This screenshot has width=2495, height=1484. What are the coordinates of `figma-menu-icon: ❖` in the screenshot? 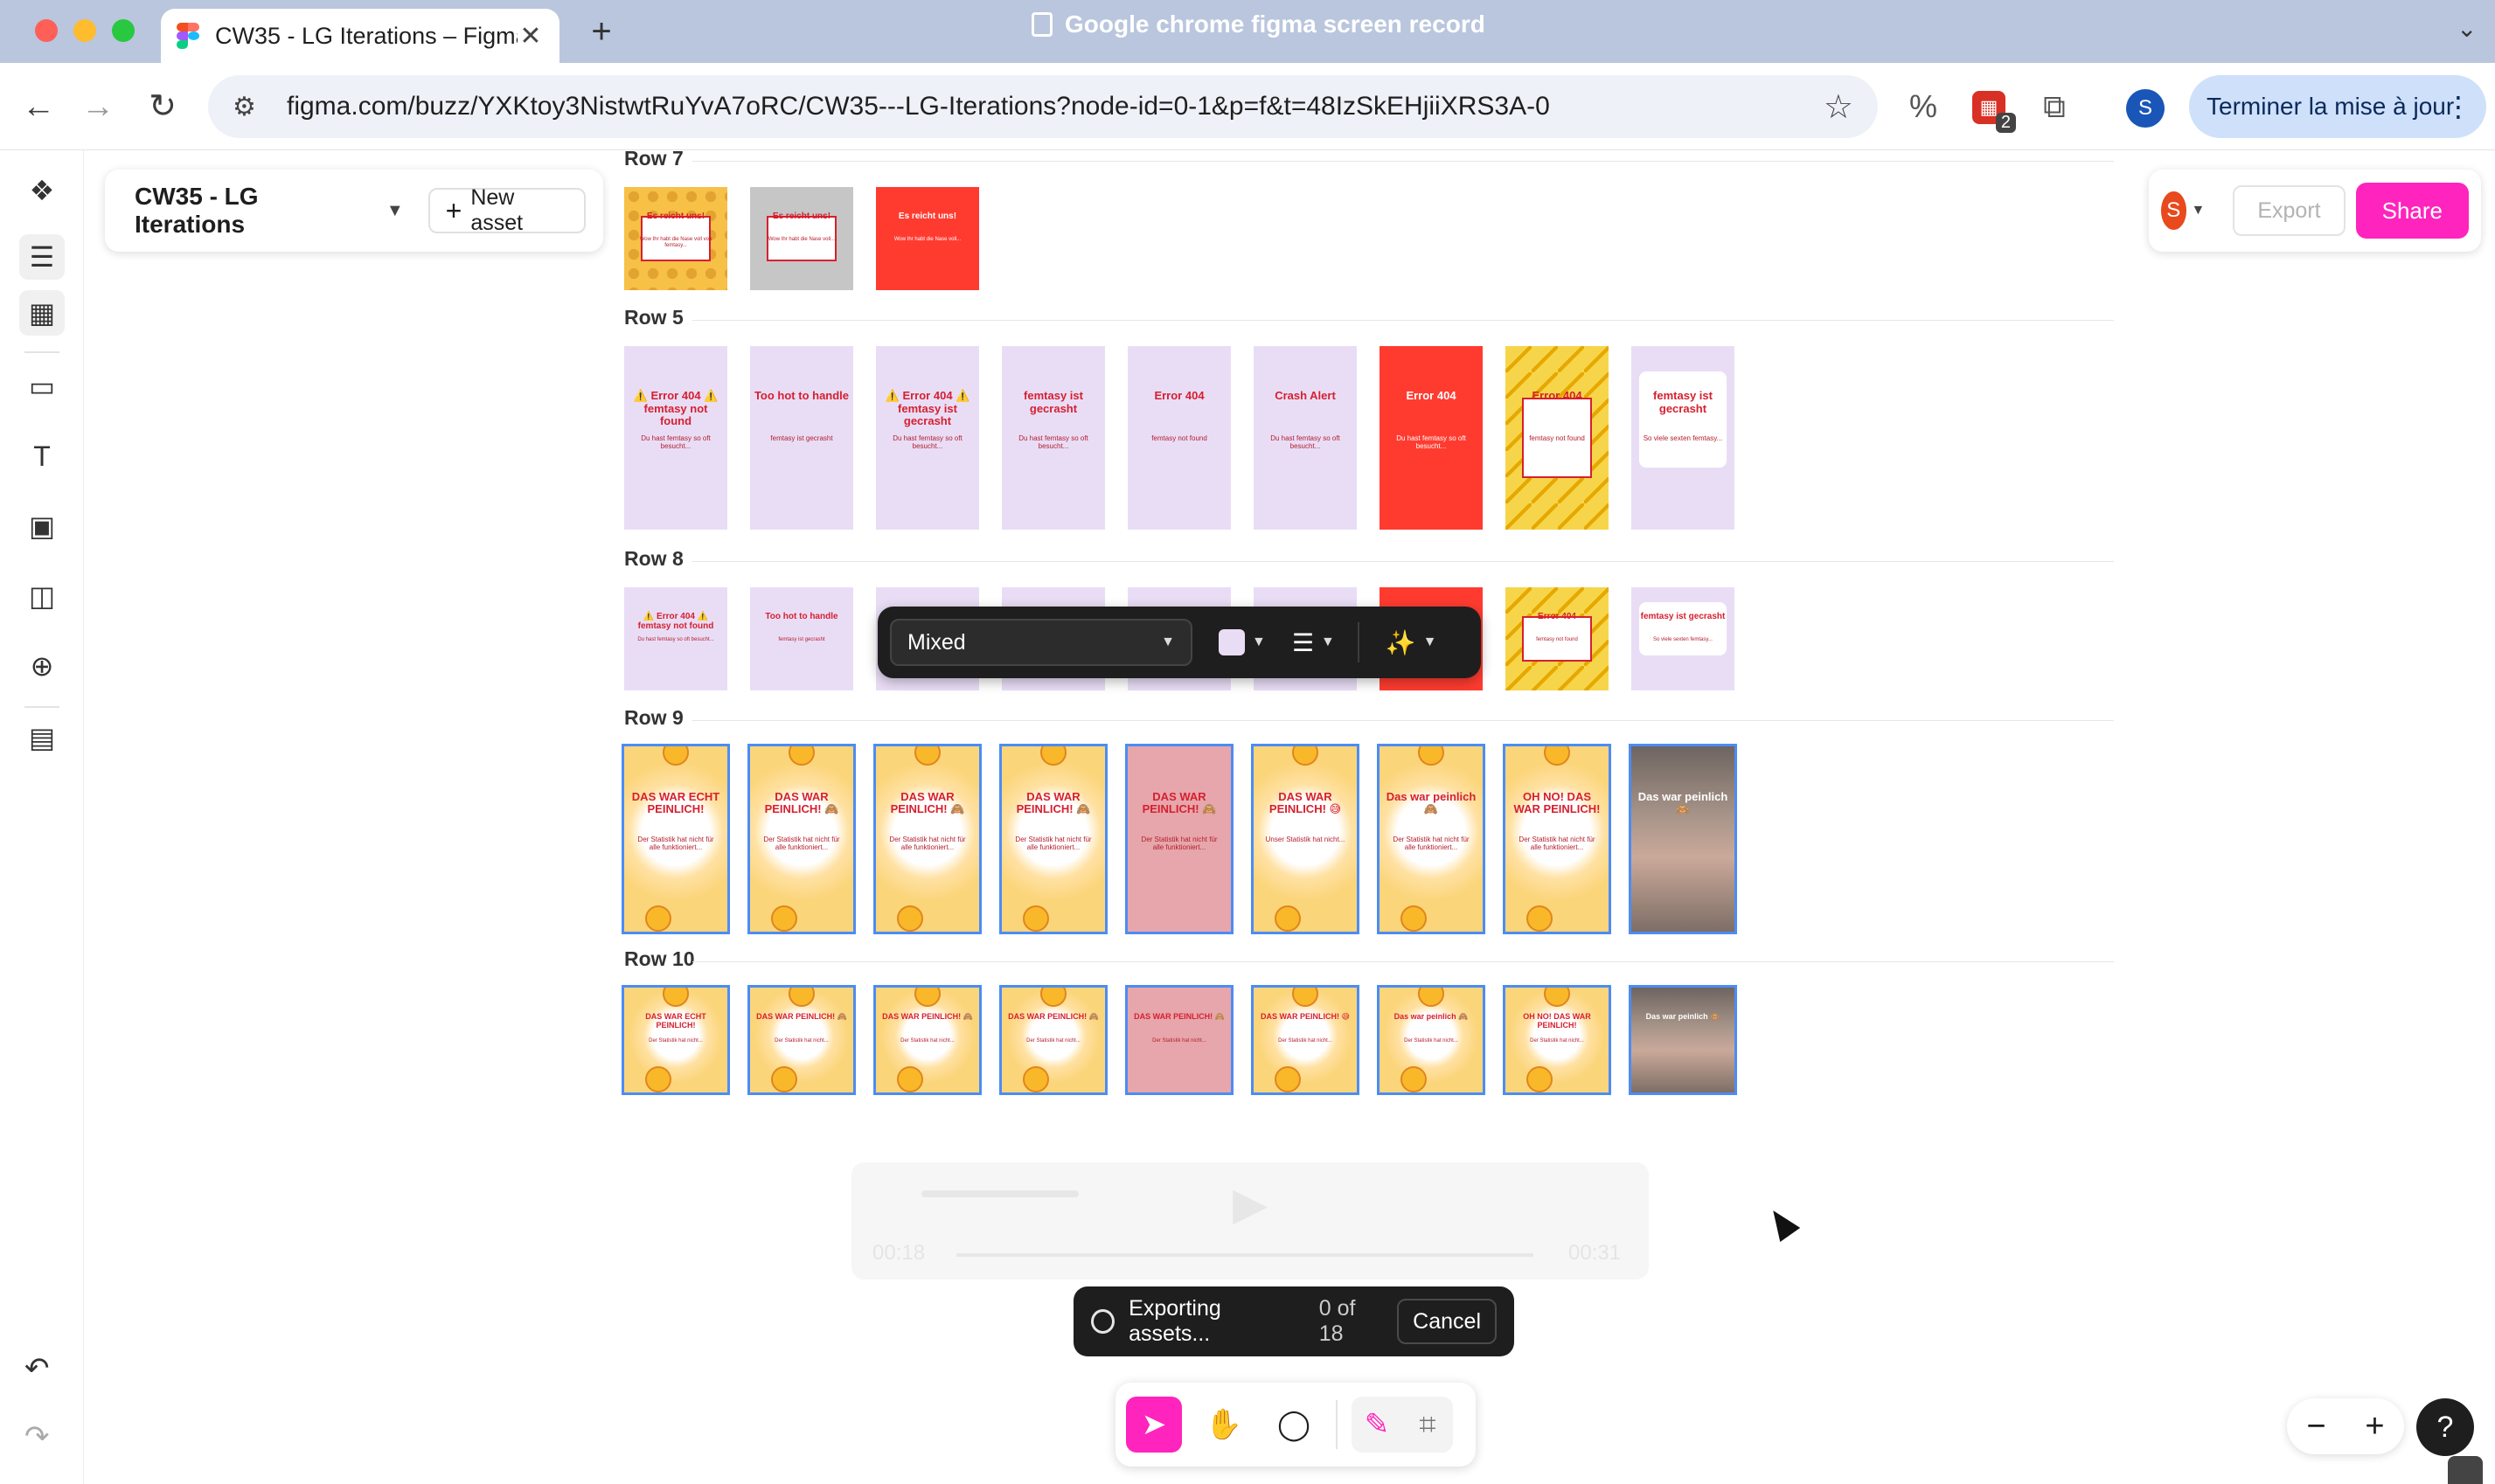 It's located at (42, 190).